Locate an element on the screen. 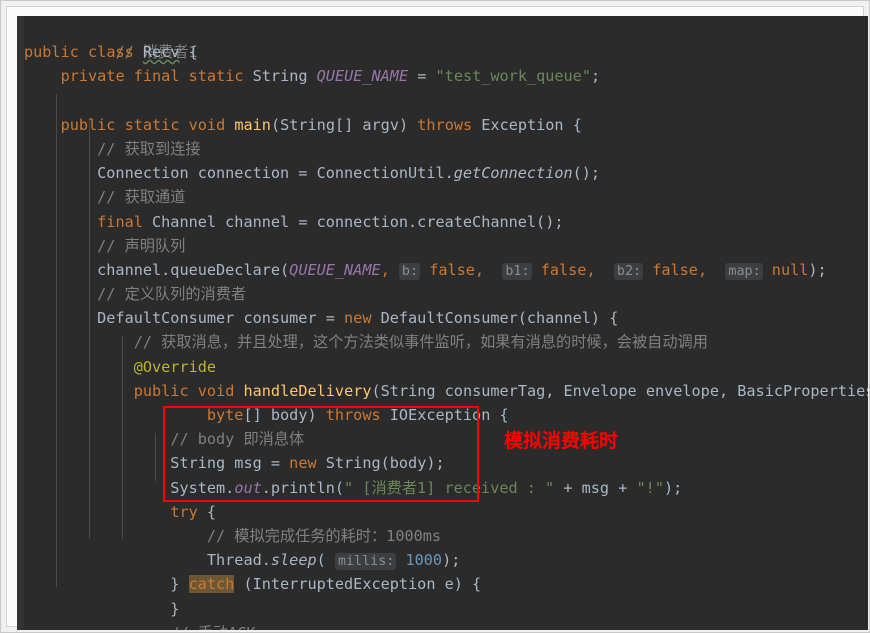 The width and height of the screenshot is (870, 633). code-line: // 定义队列的消费者 is located at coordinates (446, 294).